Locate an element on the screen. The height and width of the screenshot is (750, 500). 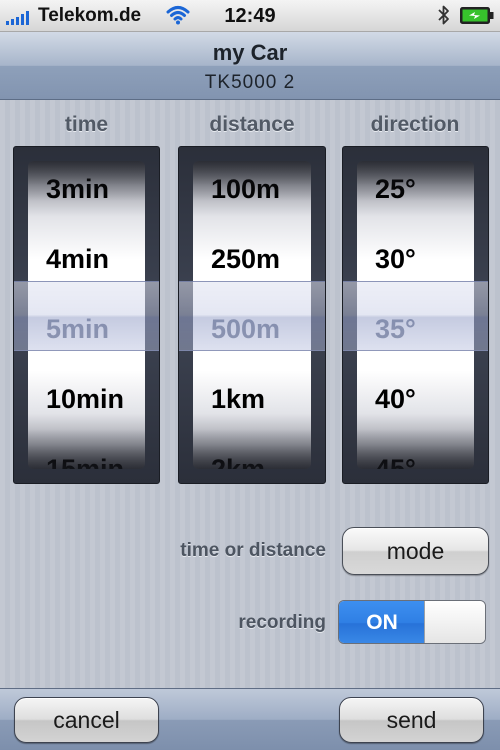
time-option-selected: 5min is located at coordinates (77, 329).